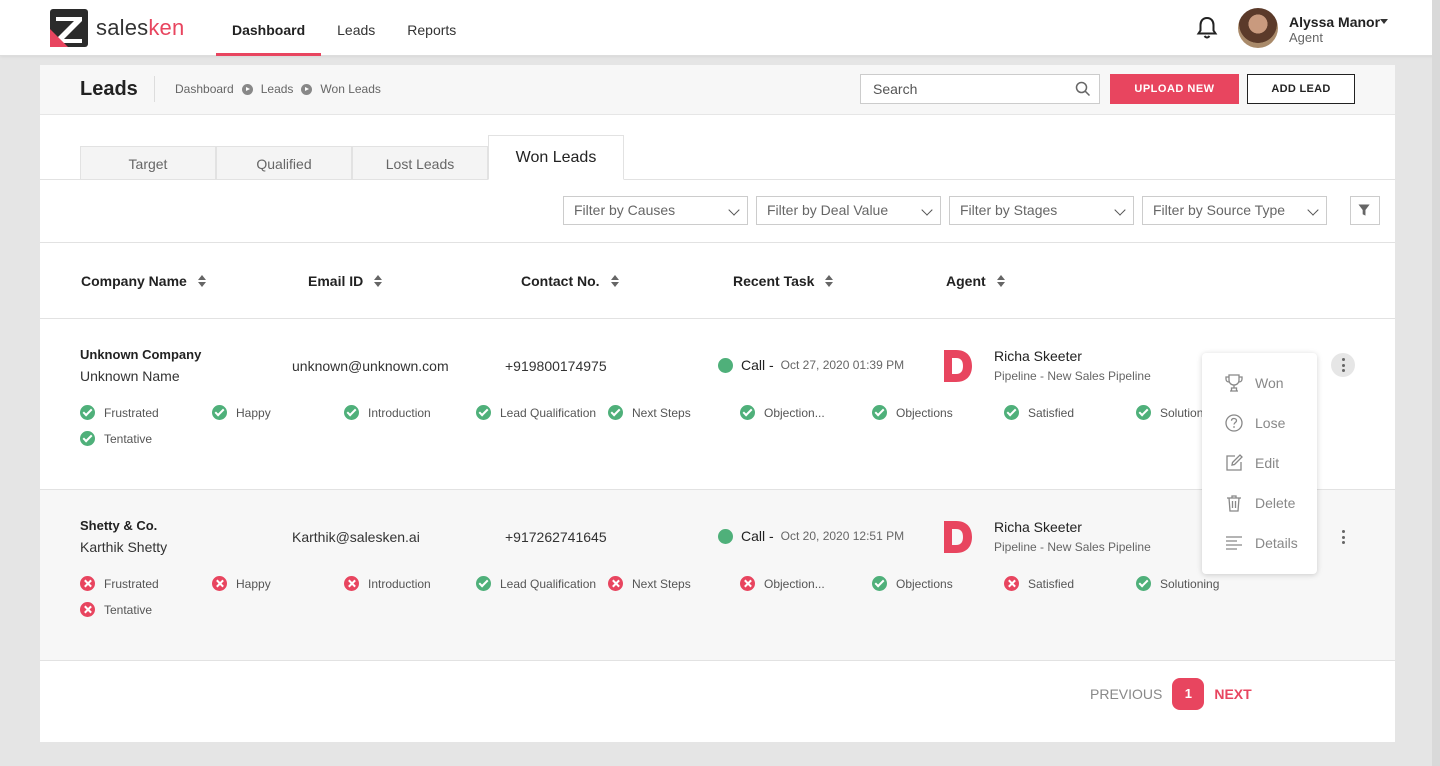 The image size is (1440, 766). I want to click on column-company-name: Company Name, so click(143, 281).